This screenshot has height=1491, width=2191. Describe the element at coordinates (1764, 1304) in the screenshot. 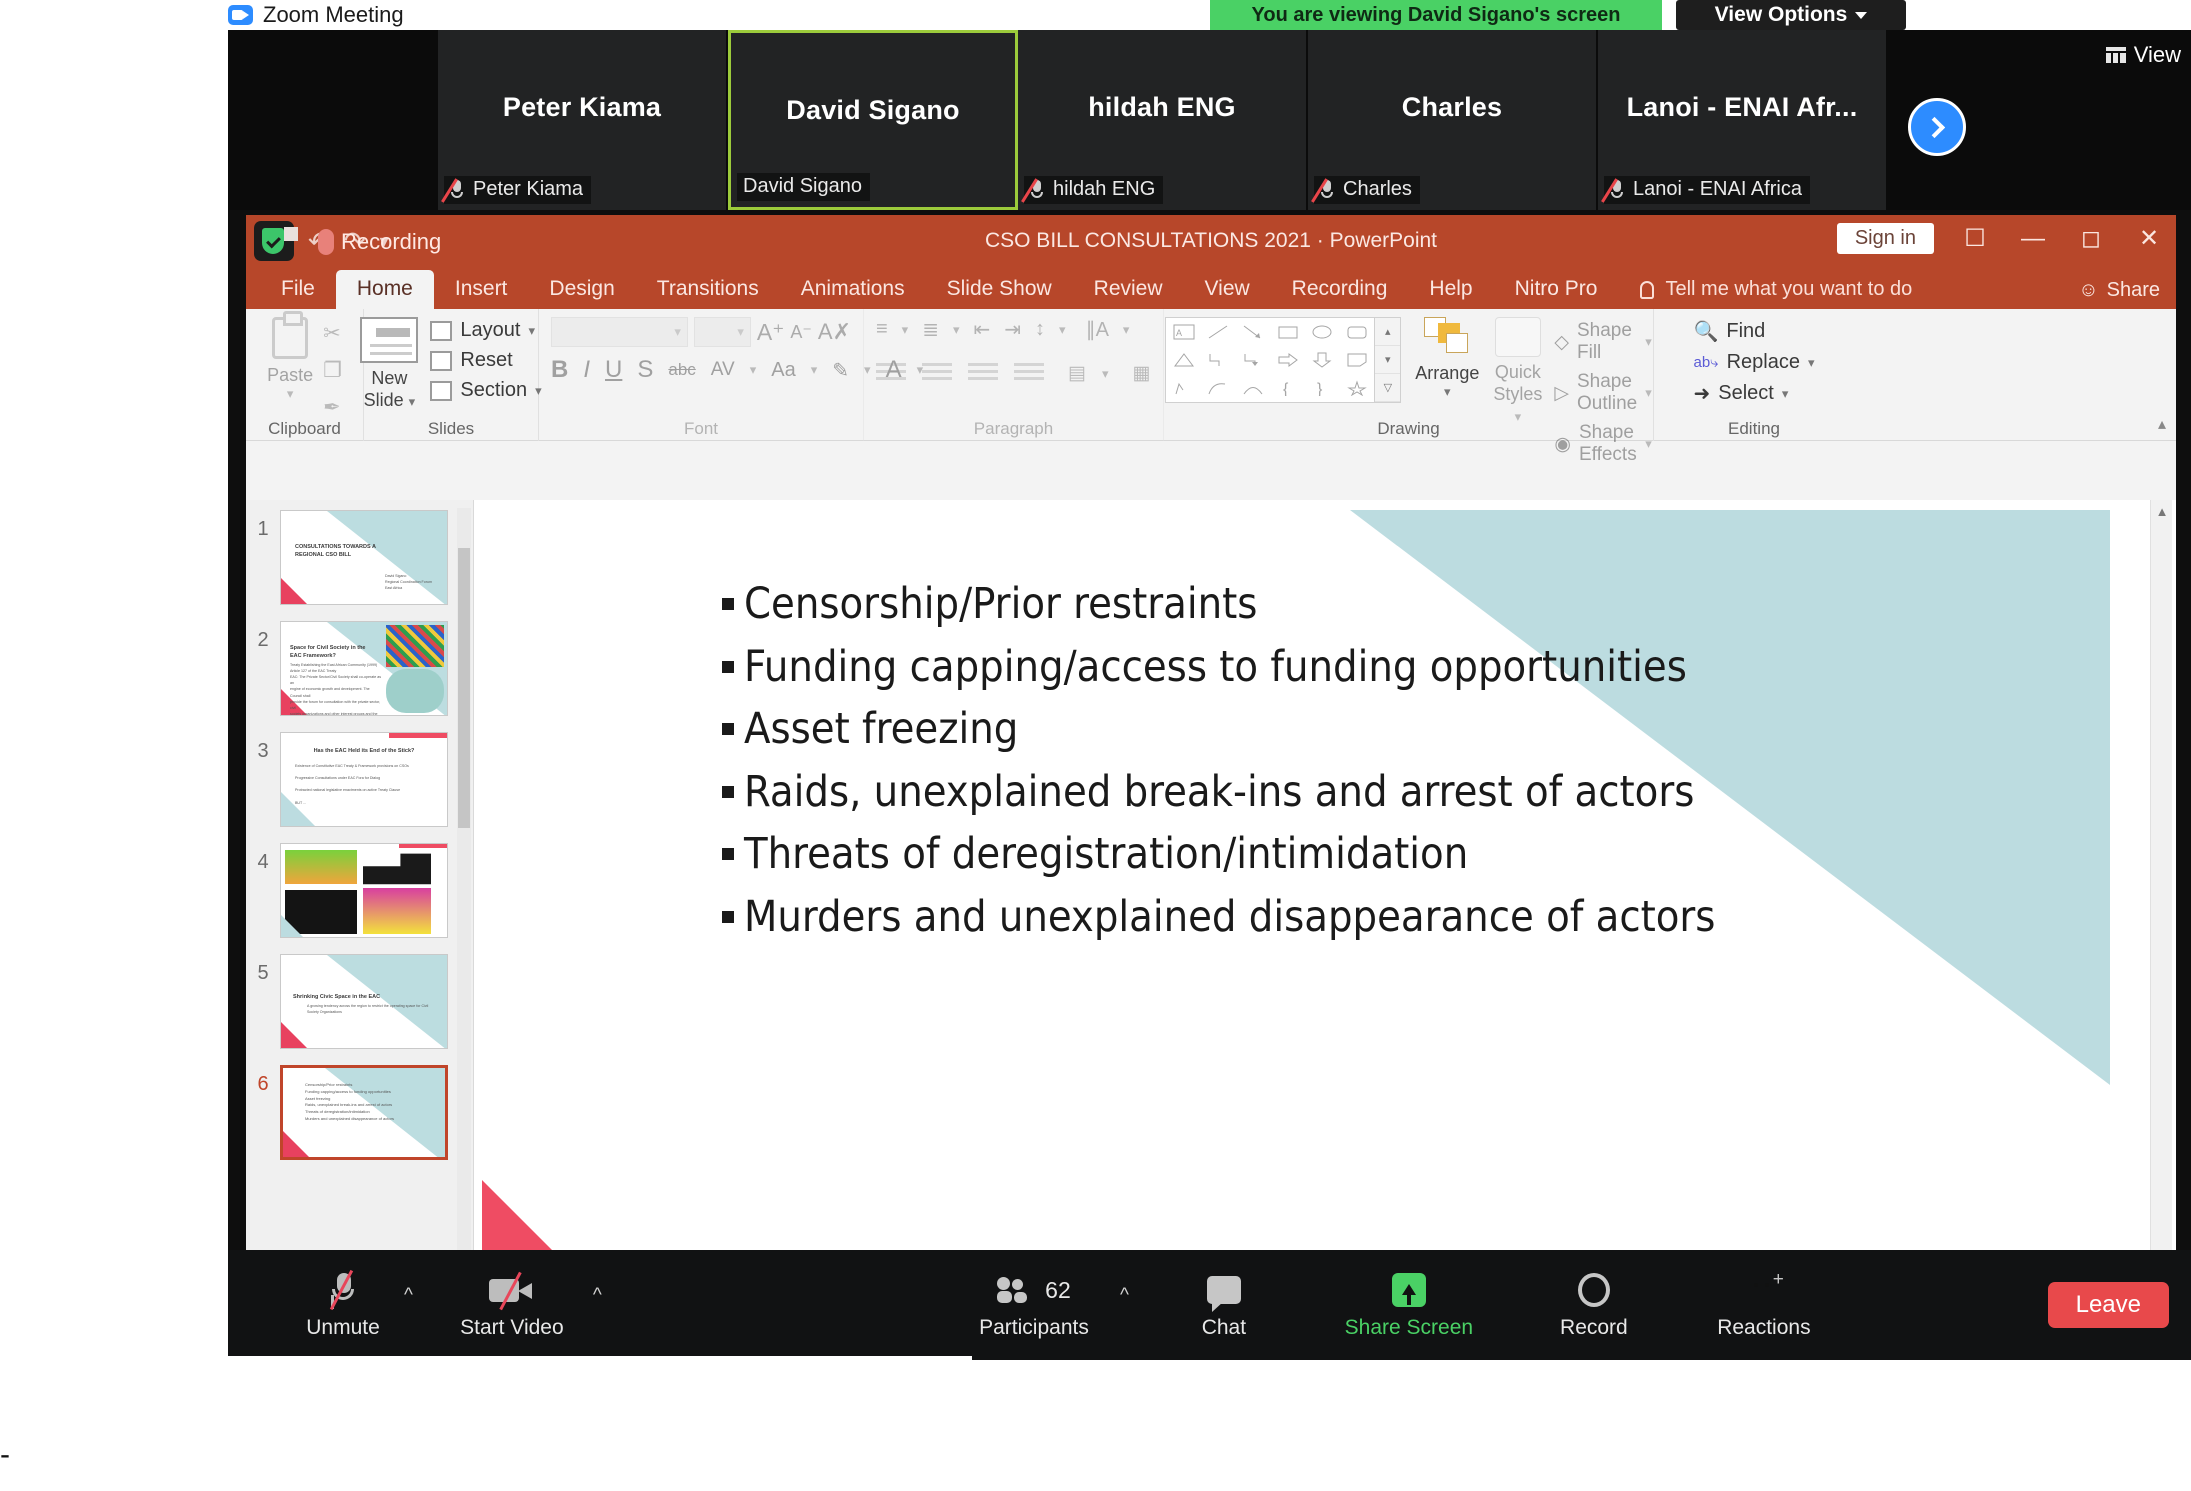

I see `reactions-button: + Reactions` at that location.